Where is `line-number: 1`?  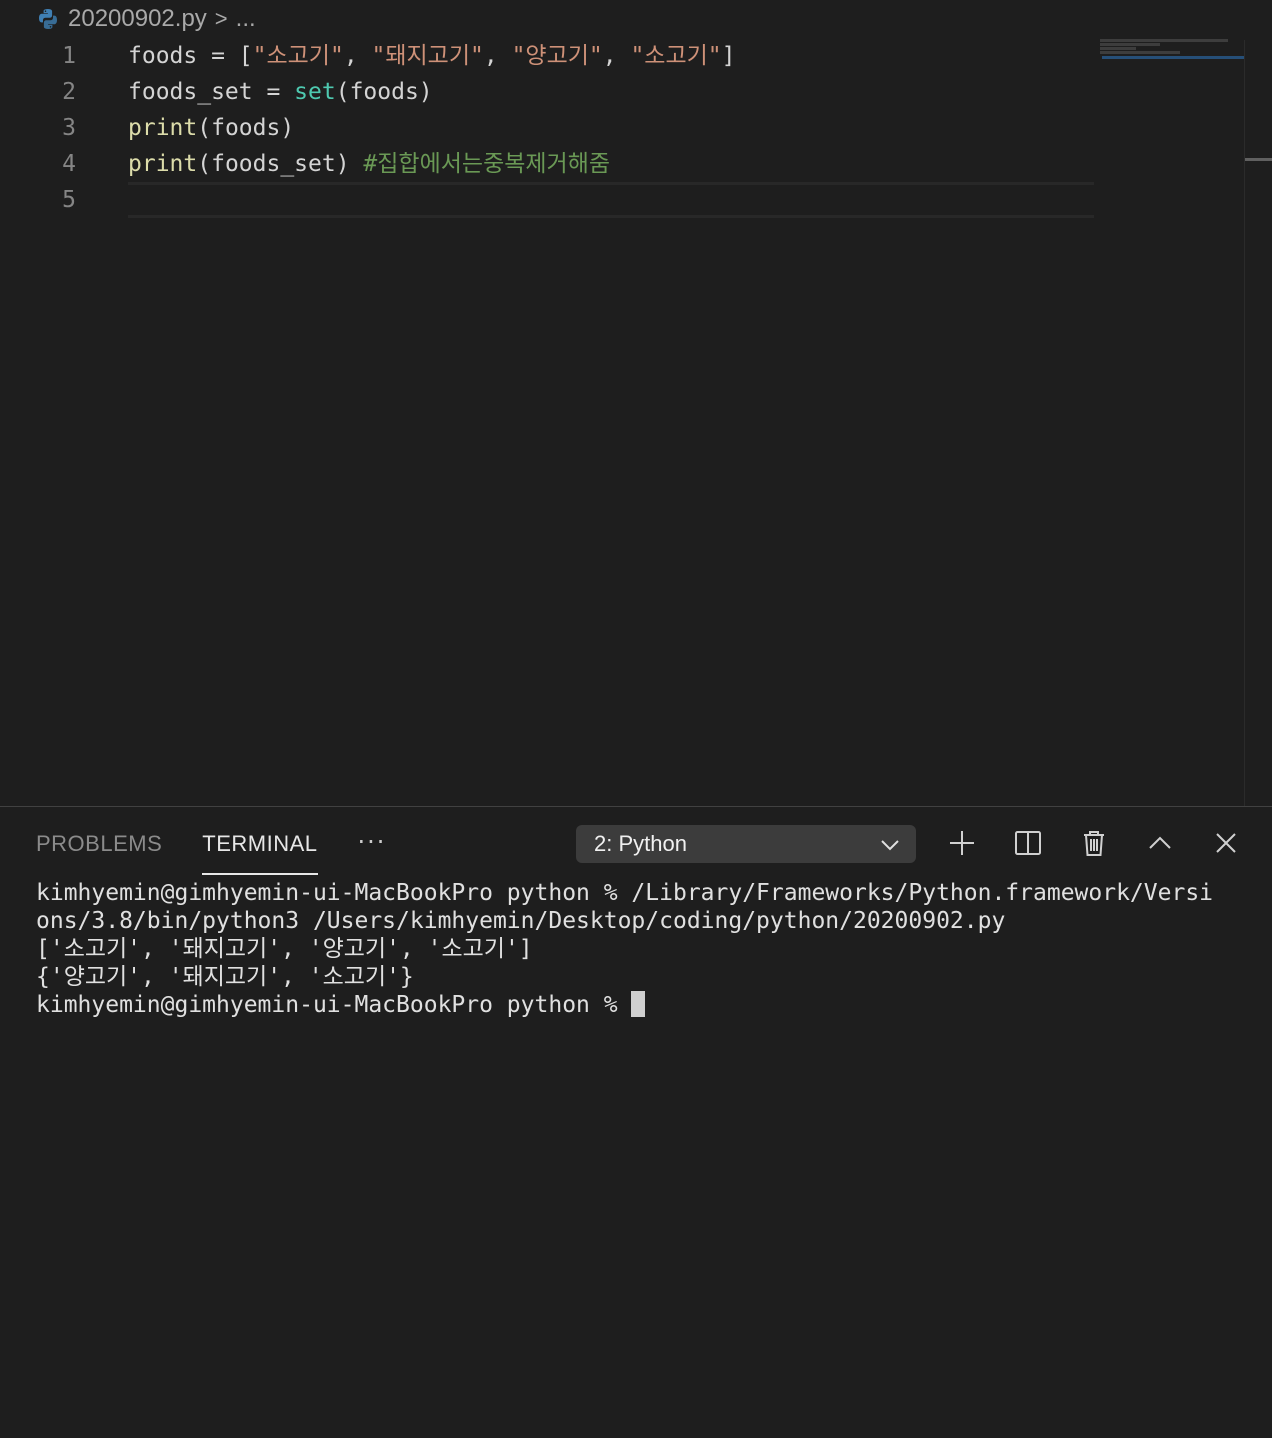 line-number: 1 is located at coordinates (69, 56).